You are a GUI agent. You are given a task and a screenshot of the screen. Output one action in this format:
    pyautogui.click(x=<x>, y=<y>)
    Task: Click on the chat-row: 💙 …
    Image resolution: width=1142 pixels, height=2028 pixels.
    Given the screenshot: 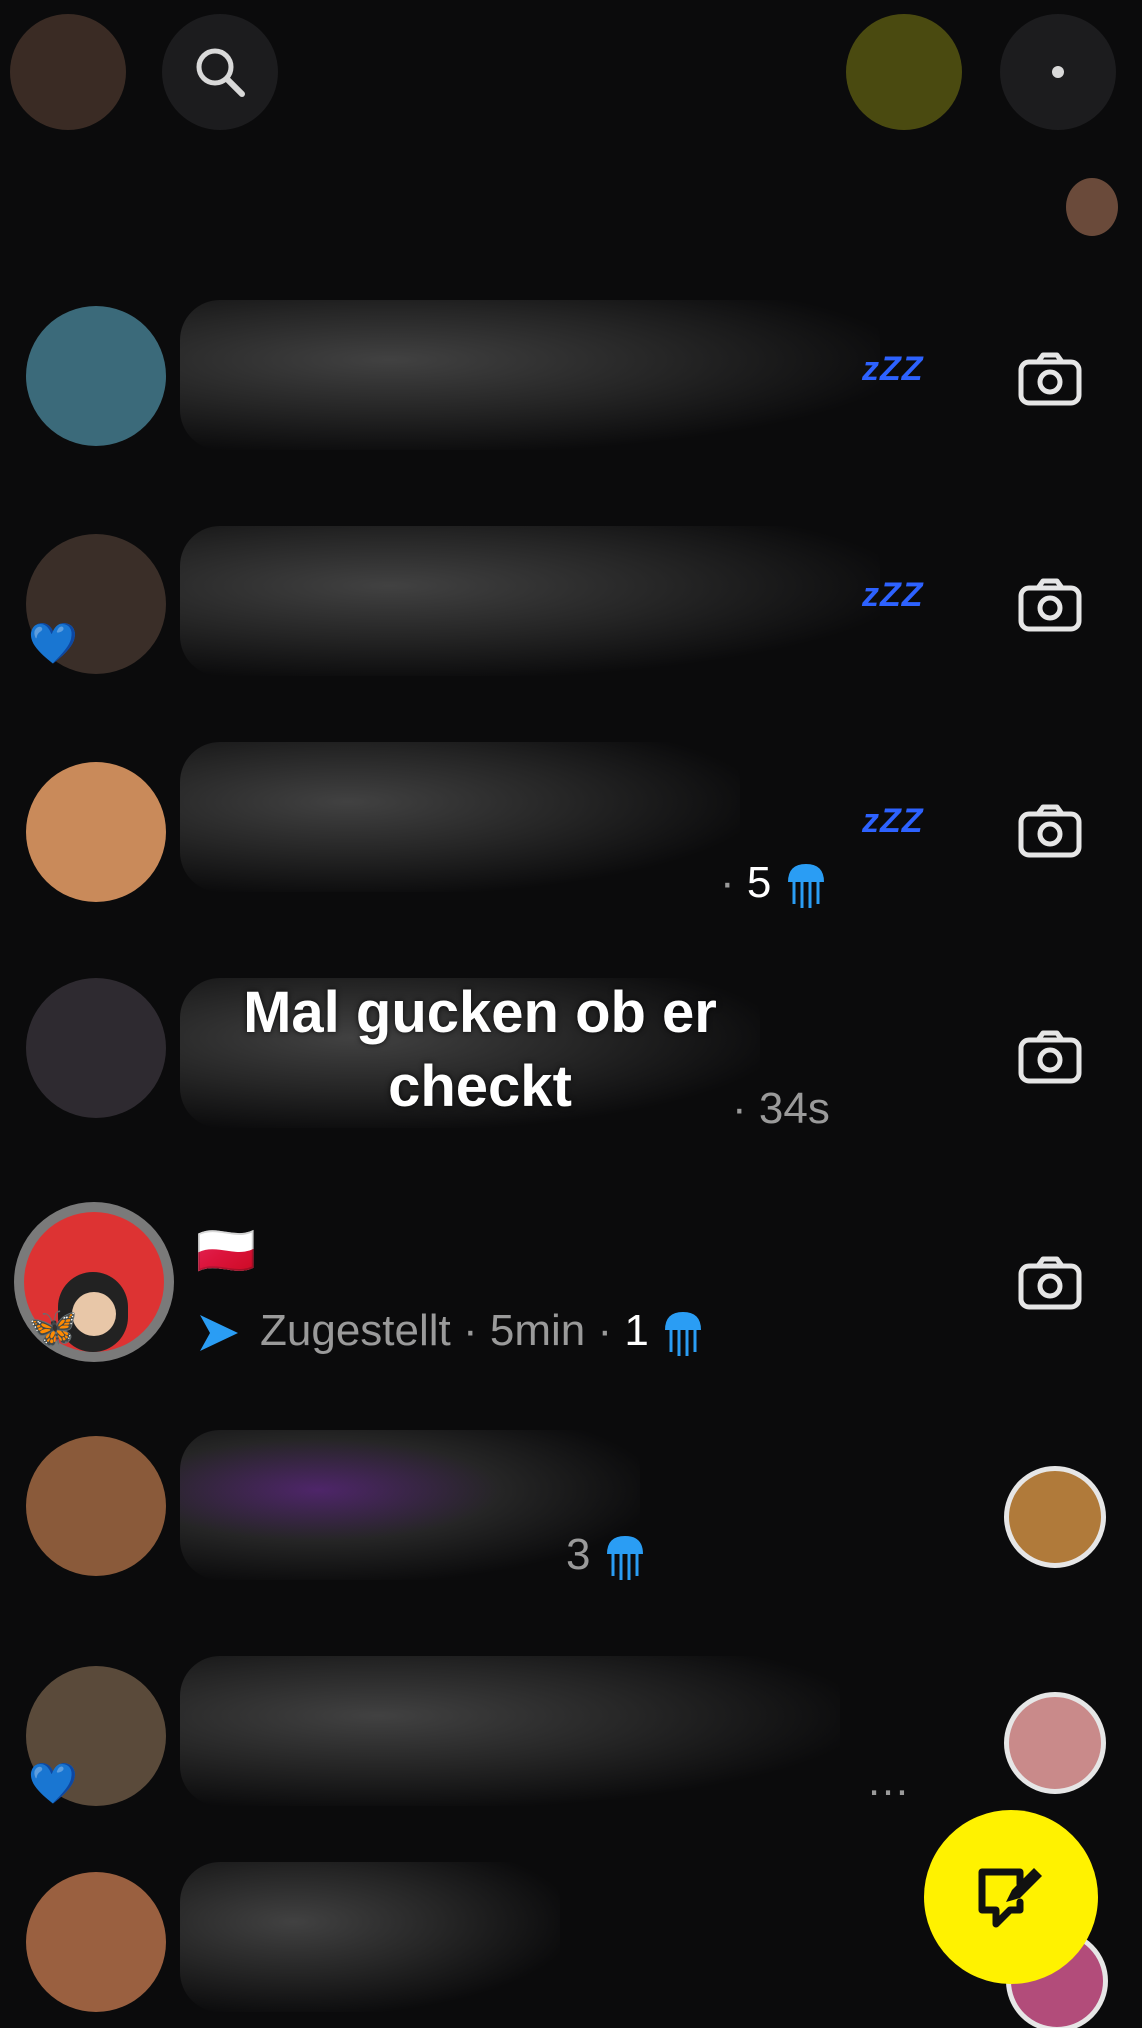 What is the action you would take?
    pyautogui.click(x=571, y=1739)
    